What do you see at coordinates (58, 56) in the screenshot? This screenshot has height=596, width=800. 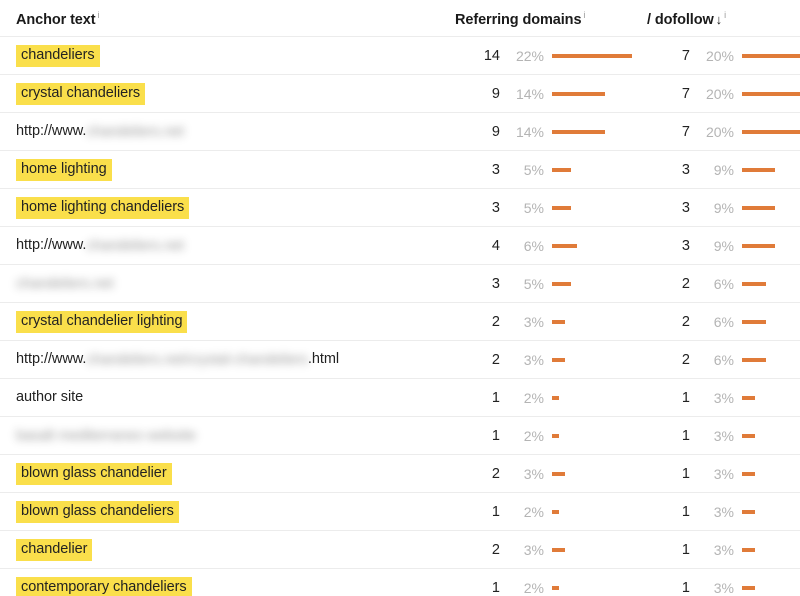 I see `anchor-text-cell: chandeliers` at bounding box center [58, 56].